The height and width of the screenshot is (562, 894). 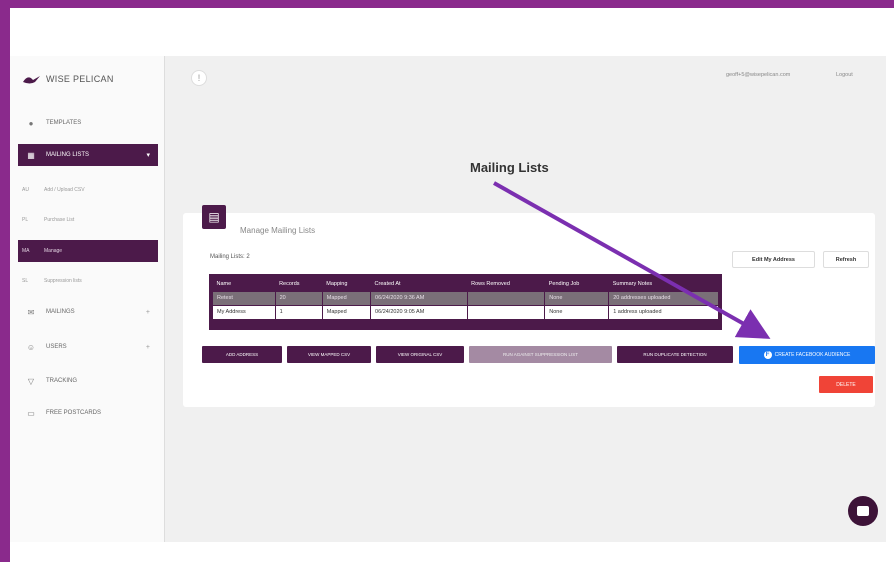 I want to click on envelope-icon: ✉, so click(x=31, y=312).